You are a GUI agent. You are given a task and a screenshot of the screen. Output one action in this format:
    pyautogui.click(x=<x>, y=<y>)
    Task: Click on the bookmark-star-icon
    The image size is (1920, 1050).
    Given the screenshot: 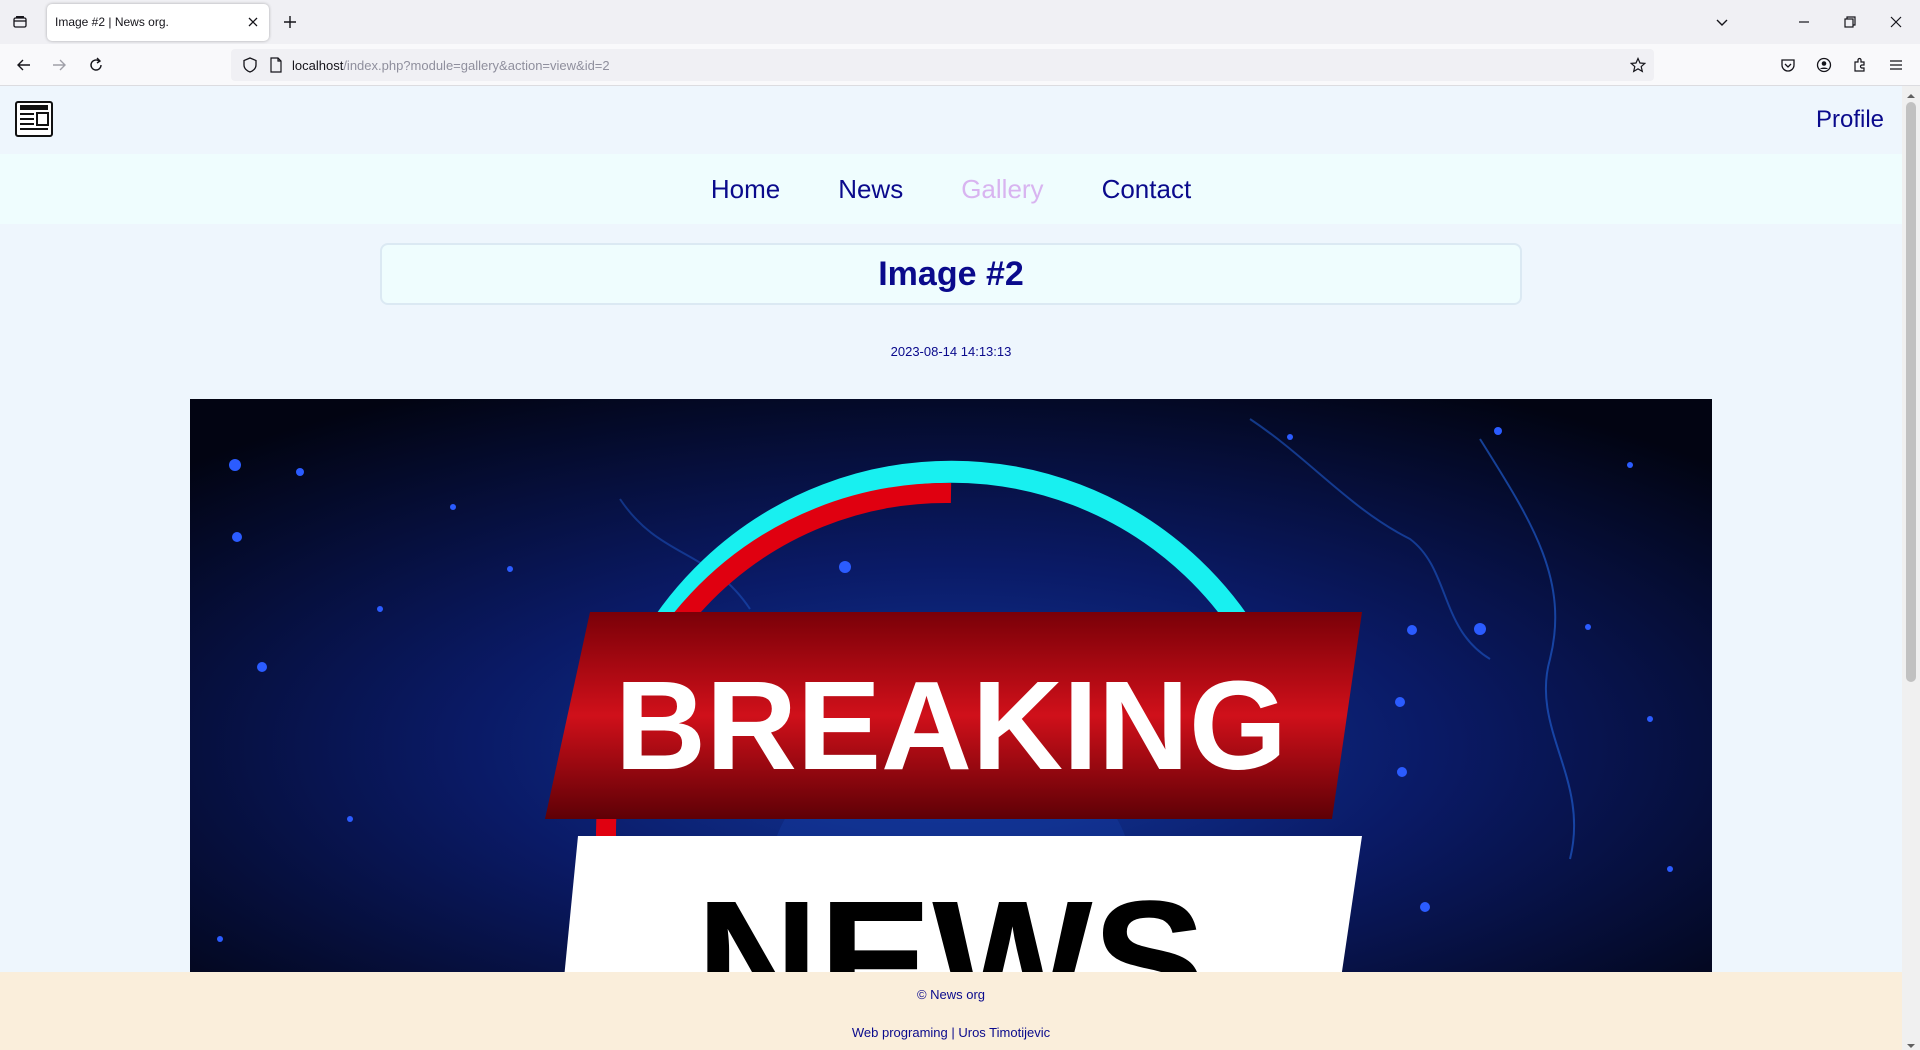 What is the action you would take?
    pyautogui.click(x=1638, y=67)
    